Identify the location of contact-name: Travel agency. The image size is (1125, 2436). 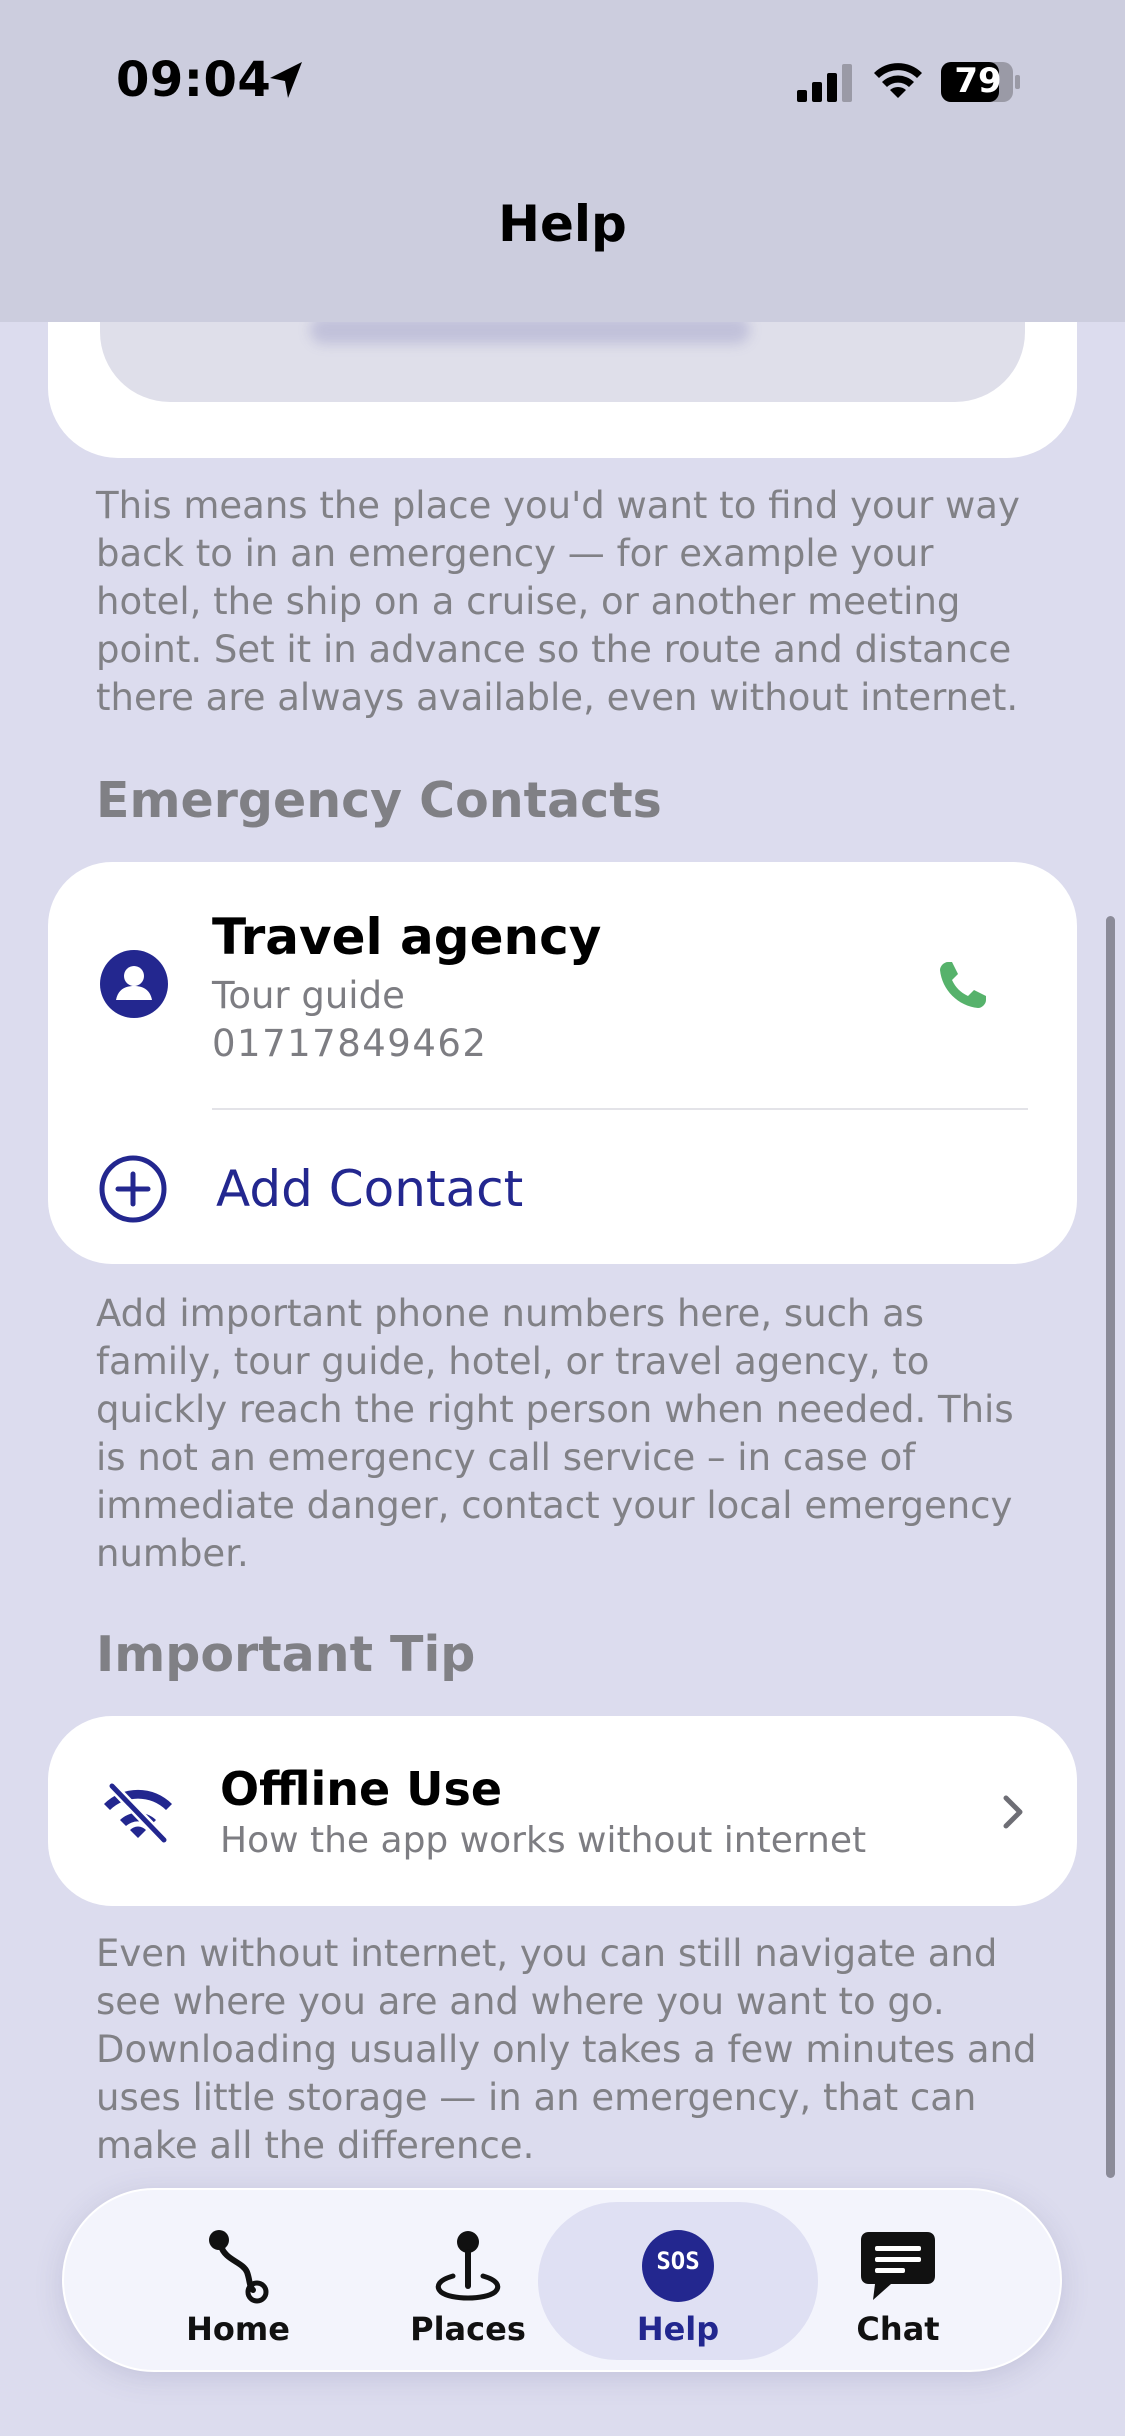
(406, 937).